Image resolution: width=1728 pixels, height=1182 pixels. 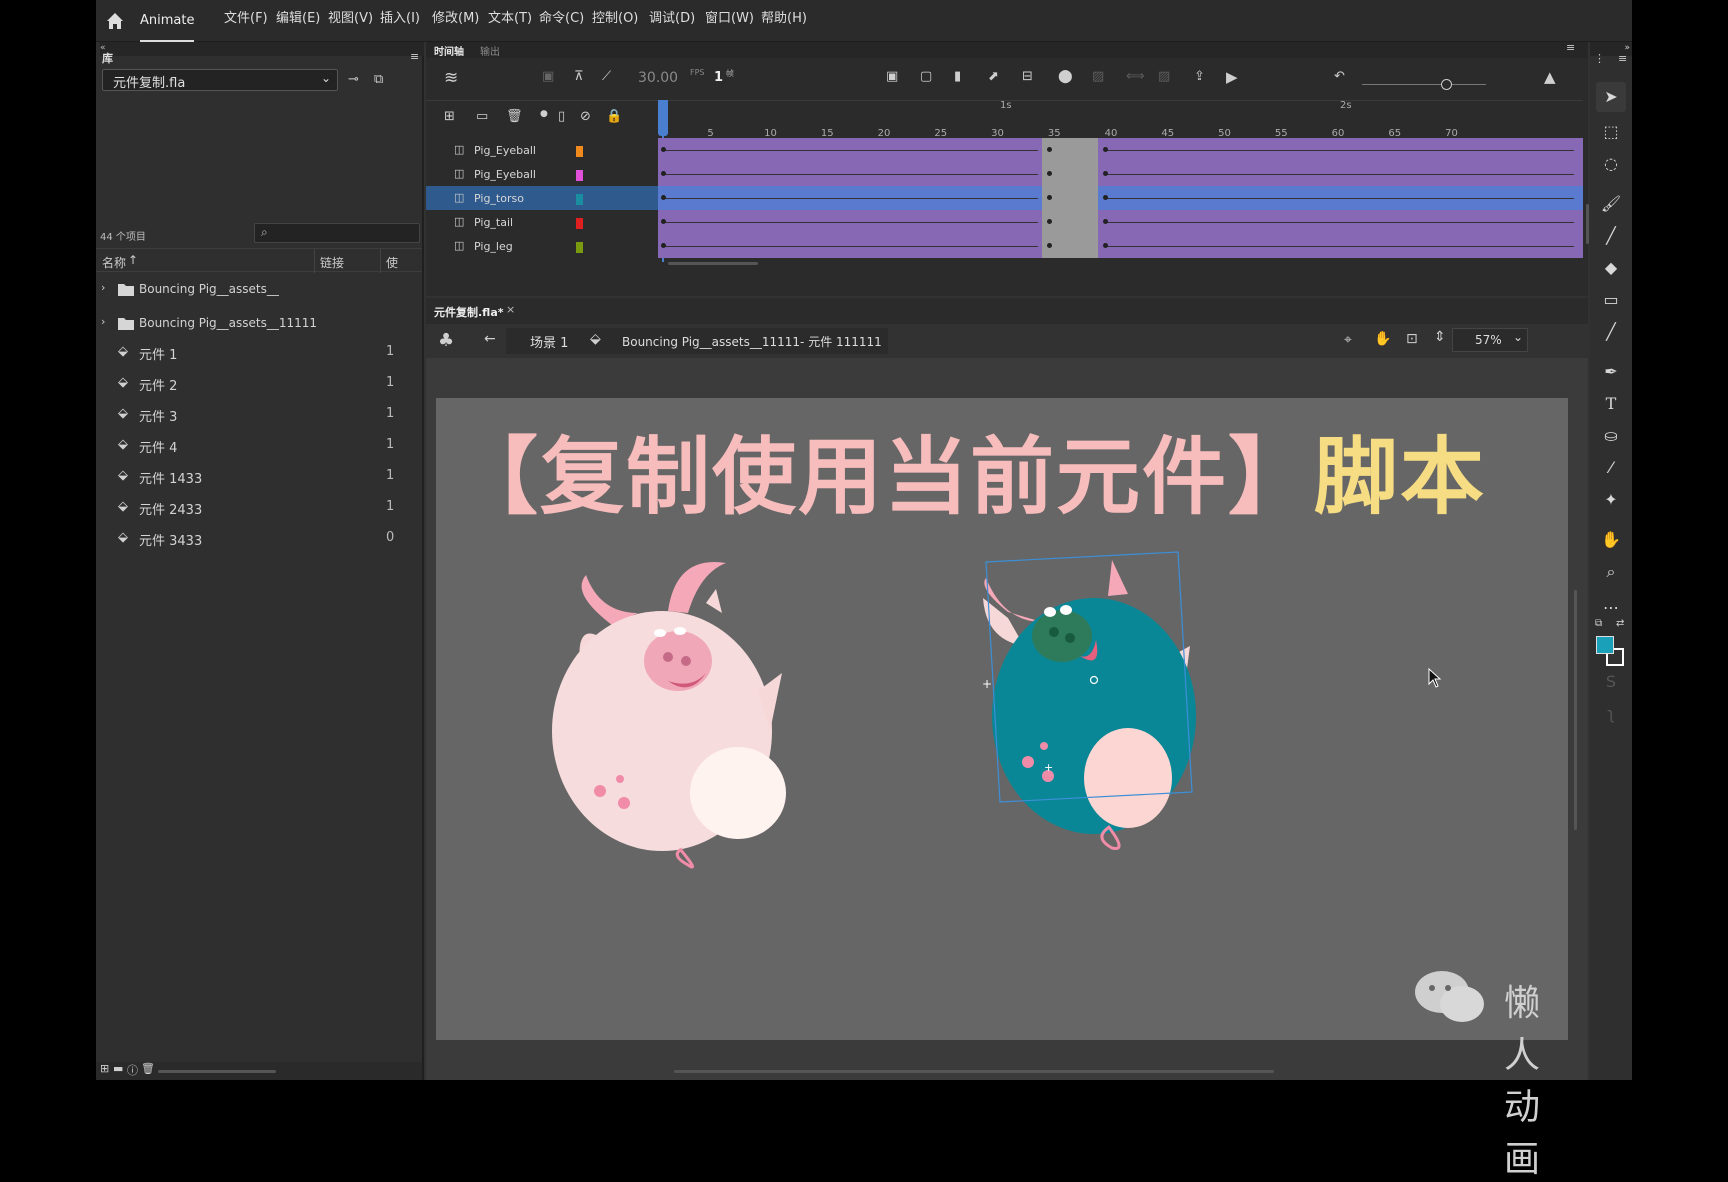 I want to click on line-tool: ╱, so click(x=1611, y=332).